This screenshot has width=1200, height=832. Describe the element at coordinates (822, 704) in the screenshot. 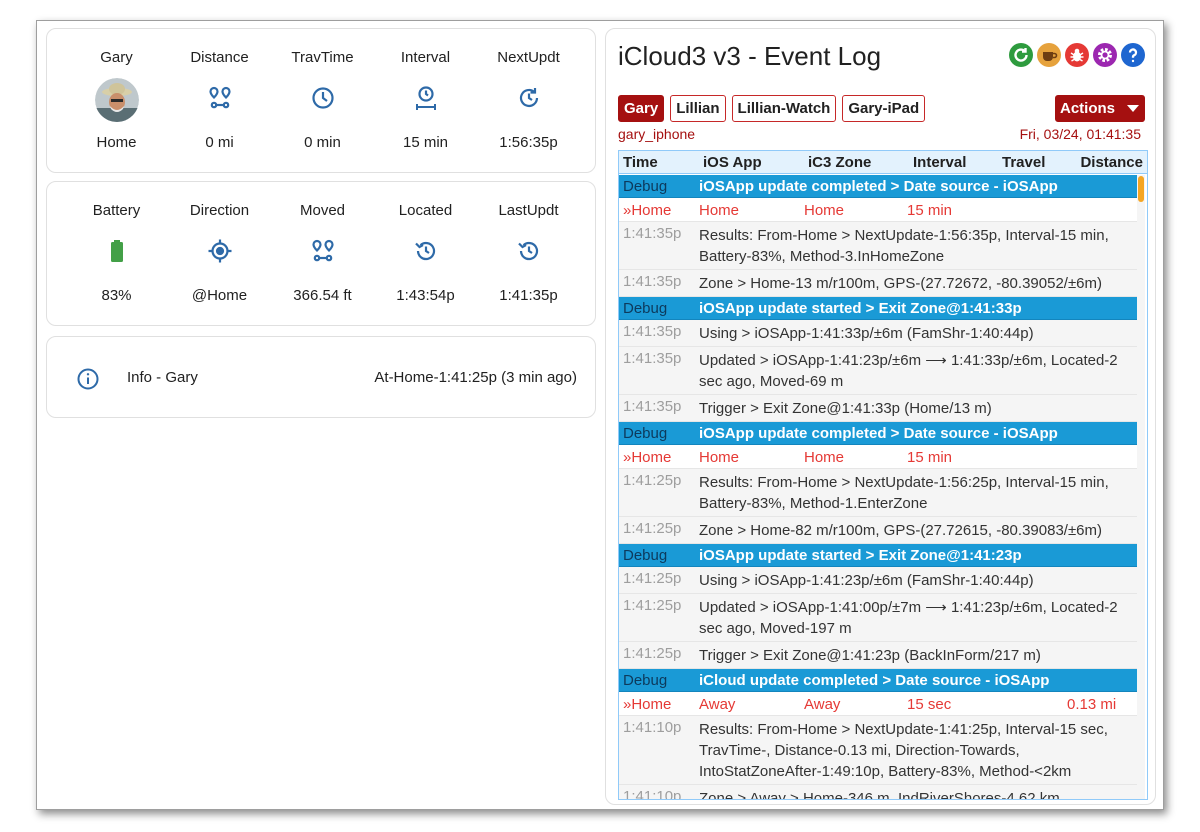

I see `status-cell-c: Away` at that location.